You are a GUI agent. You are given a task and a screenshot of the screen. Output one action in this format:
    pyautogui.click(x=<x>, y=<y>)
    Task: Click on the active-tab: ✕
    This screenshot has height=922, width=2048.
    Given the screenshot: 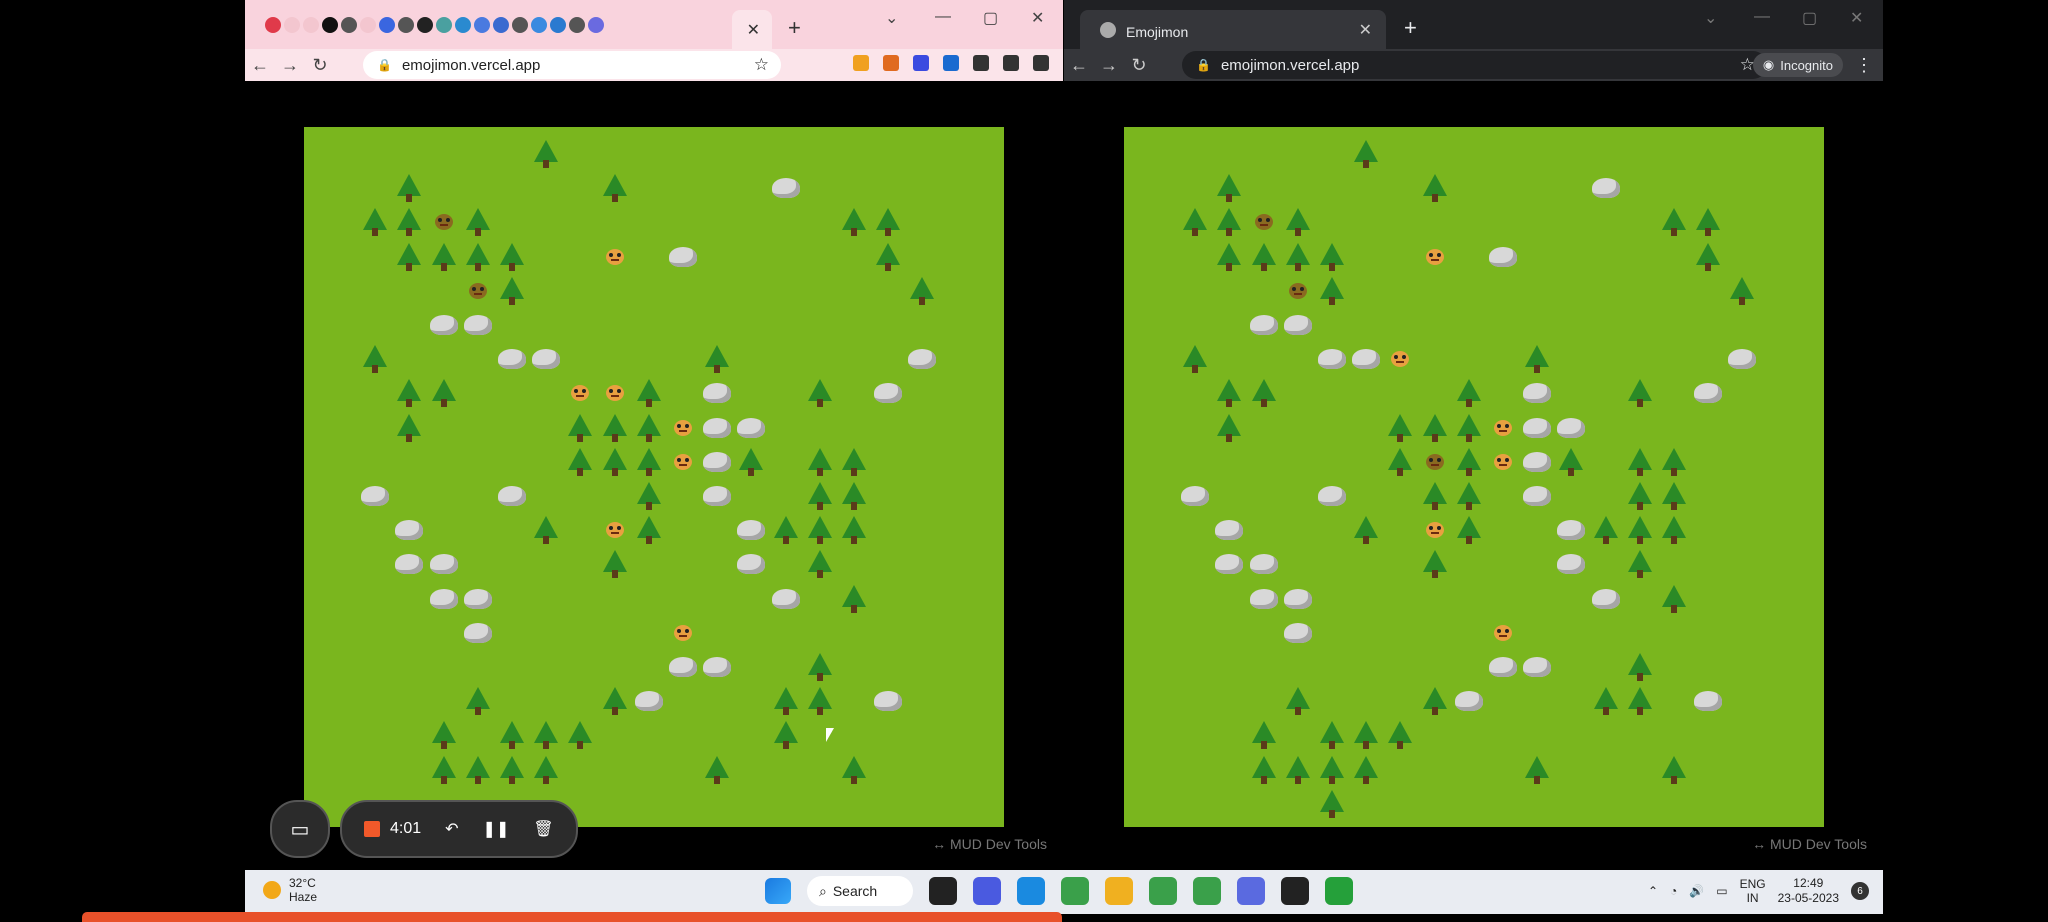 What is the action you would take?
    pyautogui.click(x=752, y=30)
    